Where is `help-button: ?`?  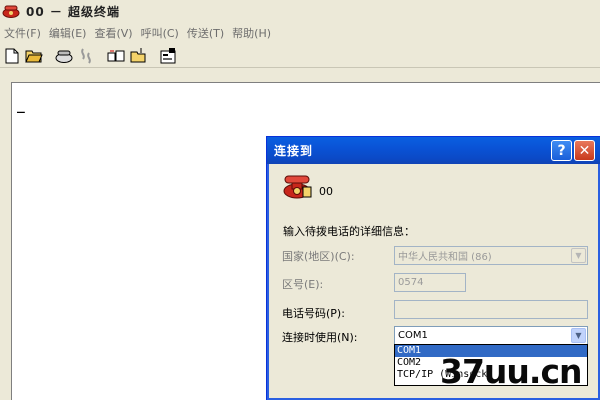
help-button: ? is located at coordinates (561, 150).